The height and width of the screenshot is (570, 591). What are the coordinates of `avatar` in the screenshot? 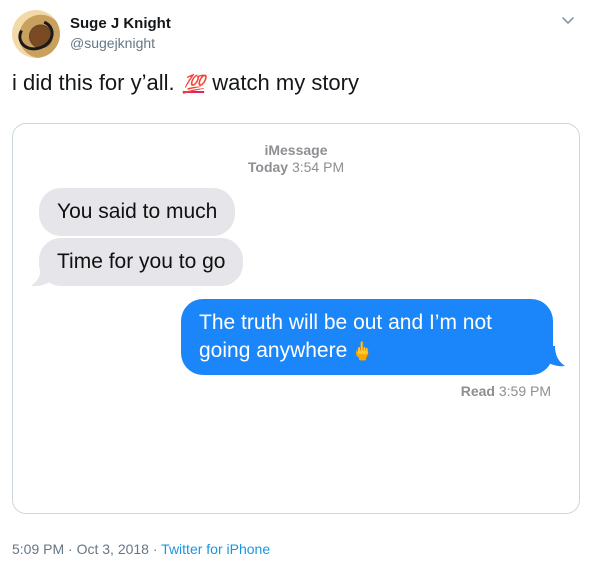 It's located at (36, 34).